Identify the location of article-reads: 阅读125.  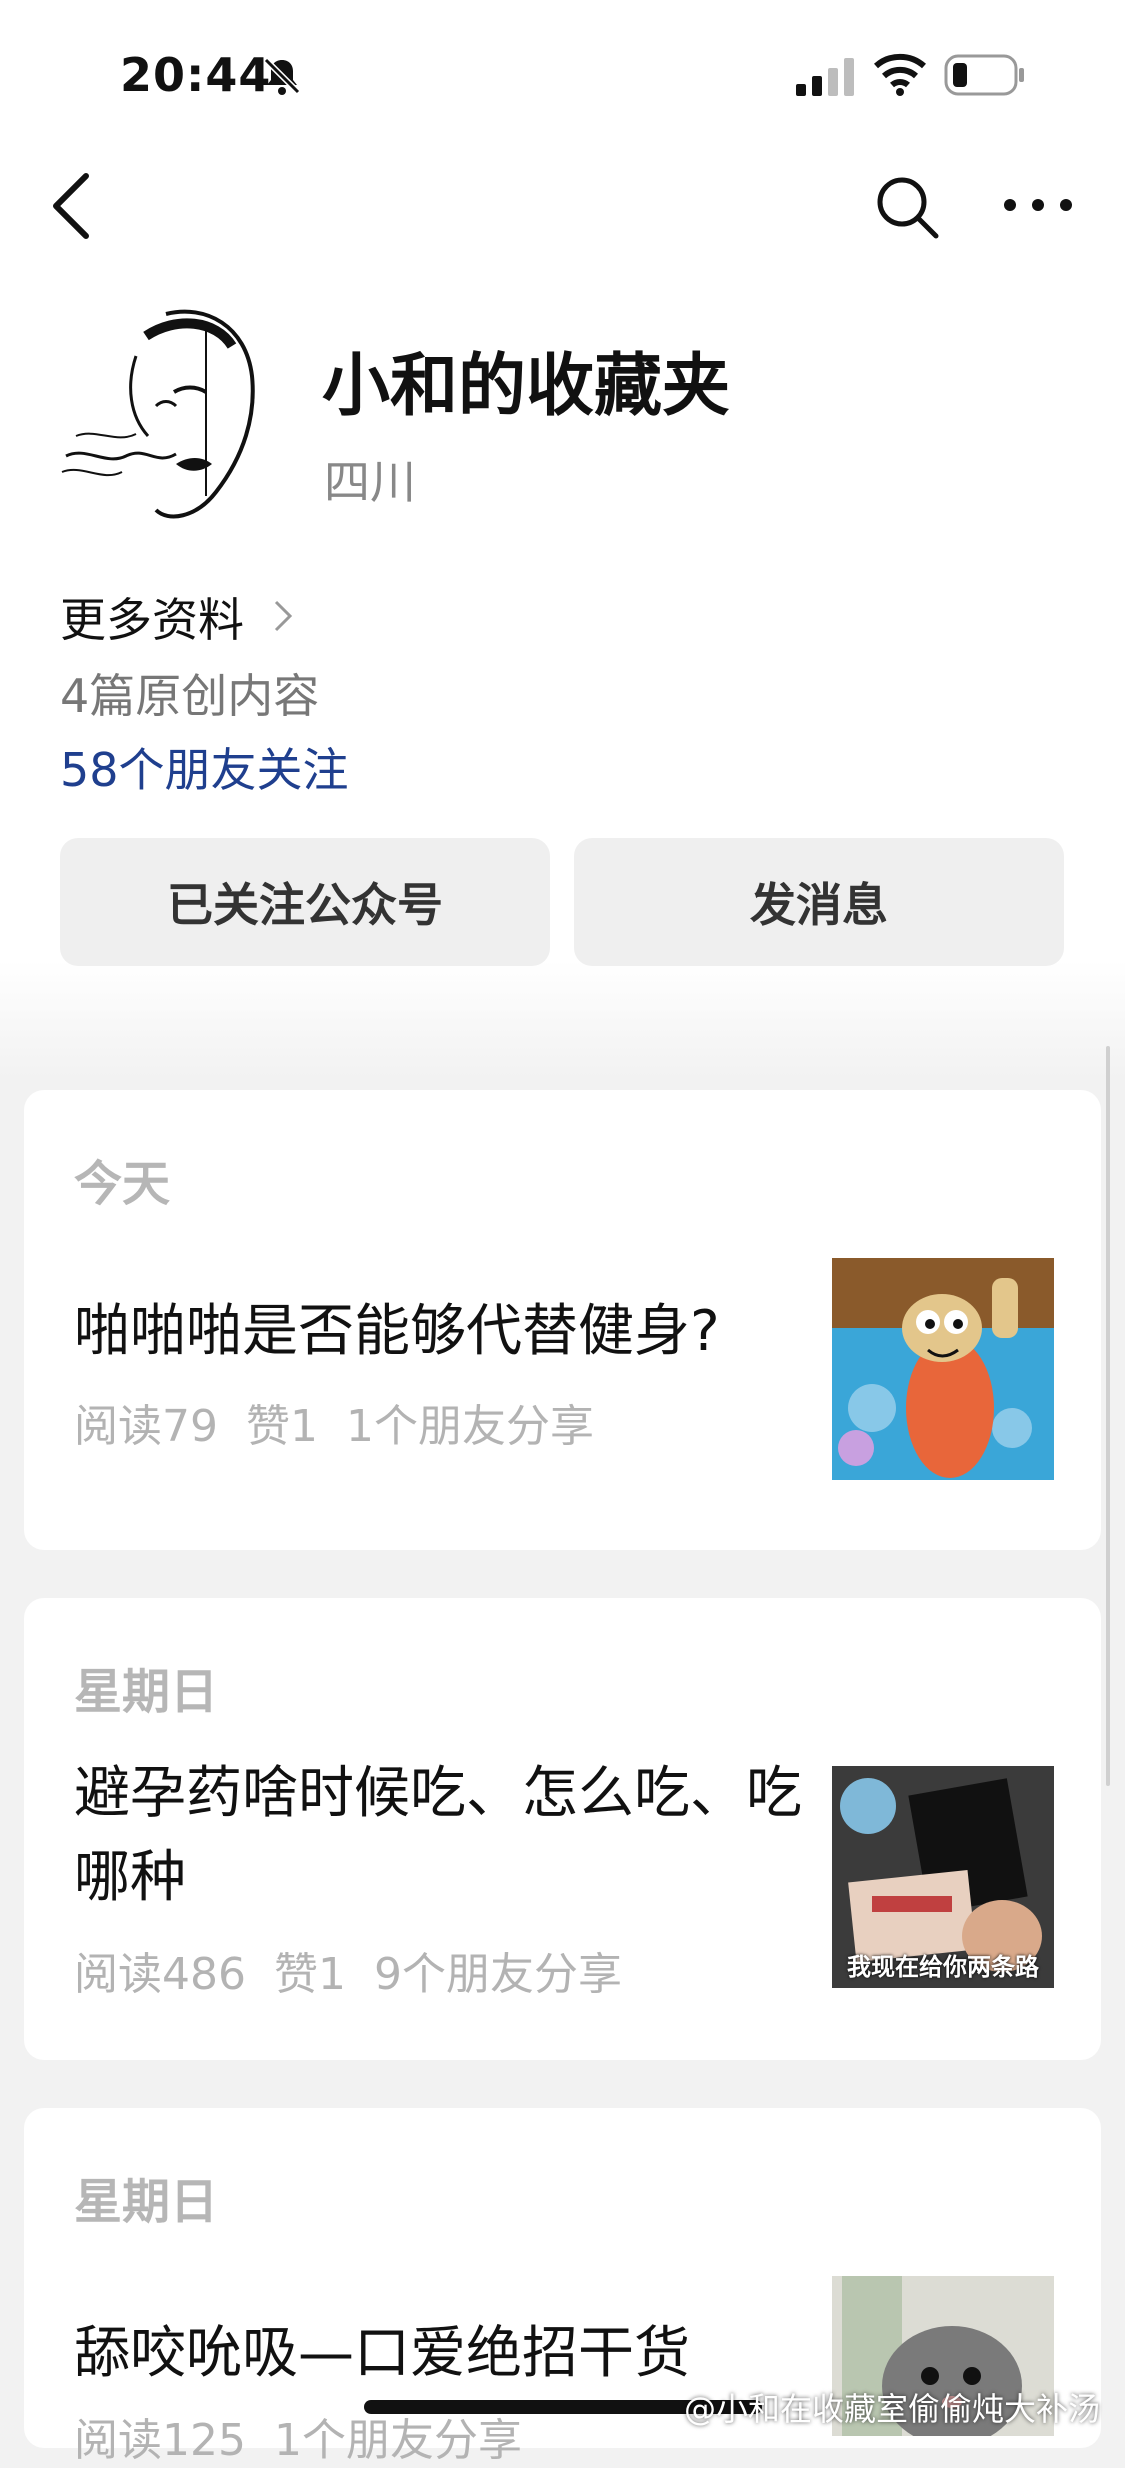
(160, 2440).